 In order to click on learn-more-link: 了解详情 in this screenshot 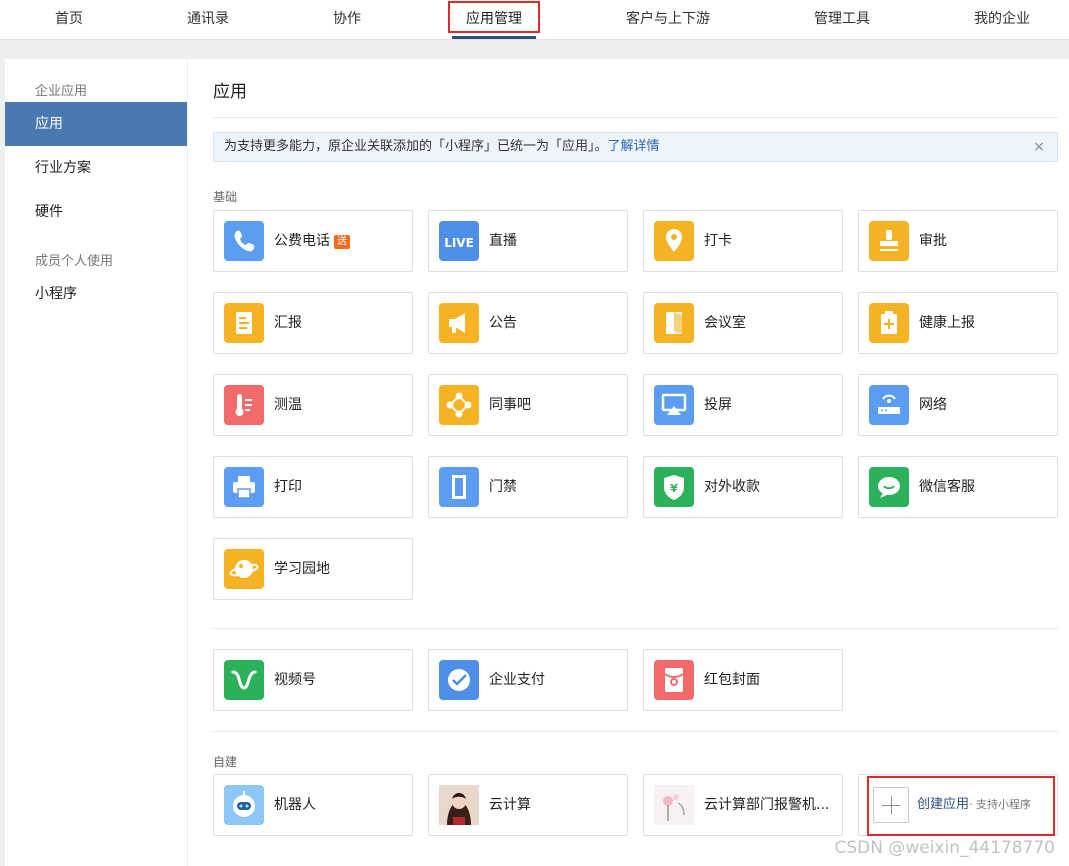, I will do `click(634, 146)`.